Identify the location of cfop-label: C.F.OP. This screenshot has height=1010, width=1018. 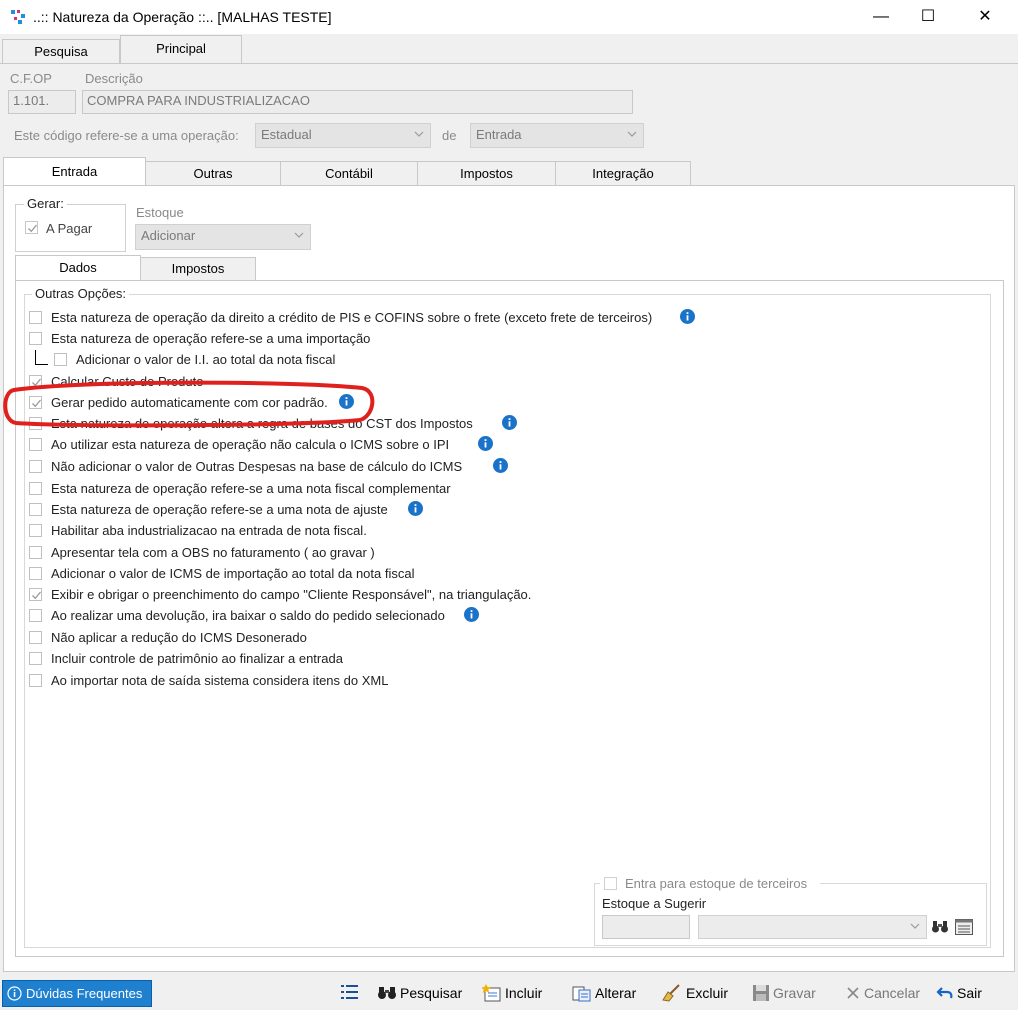
(31, 78).